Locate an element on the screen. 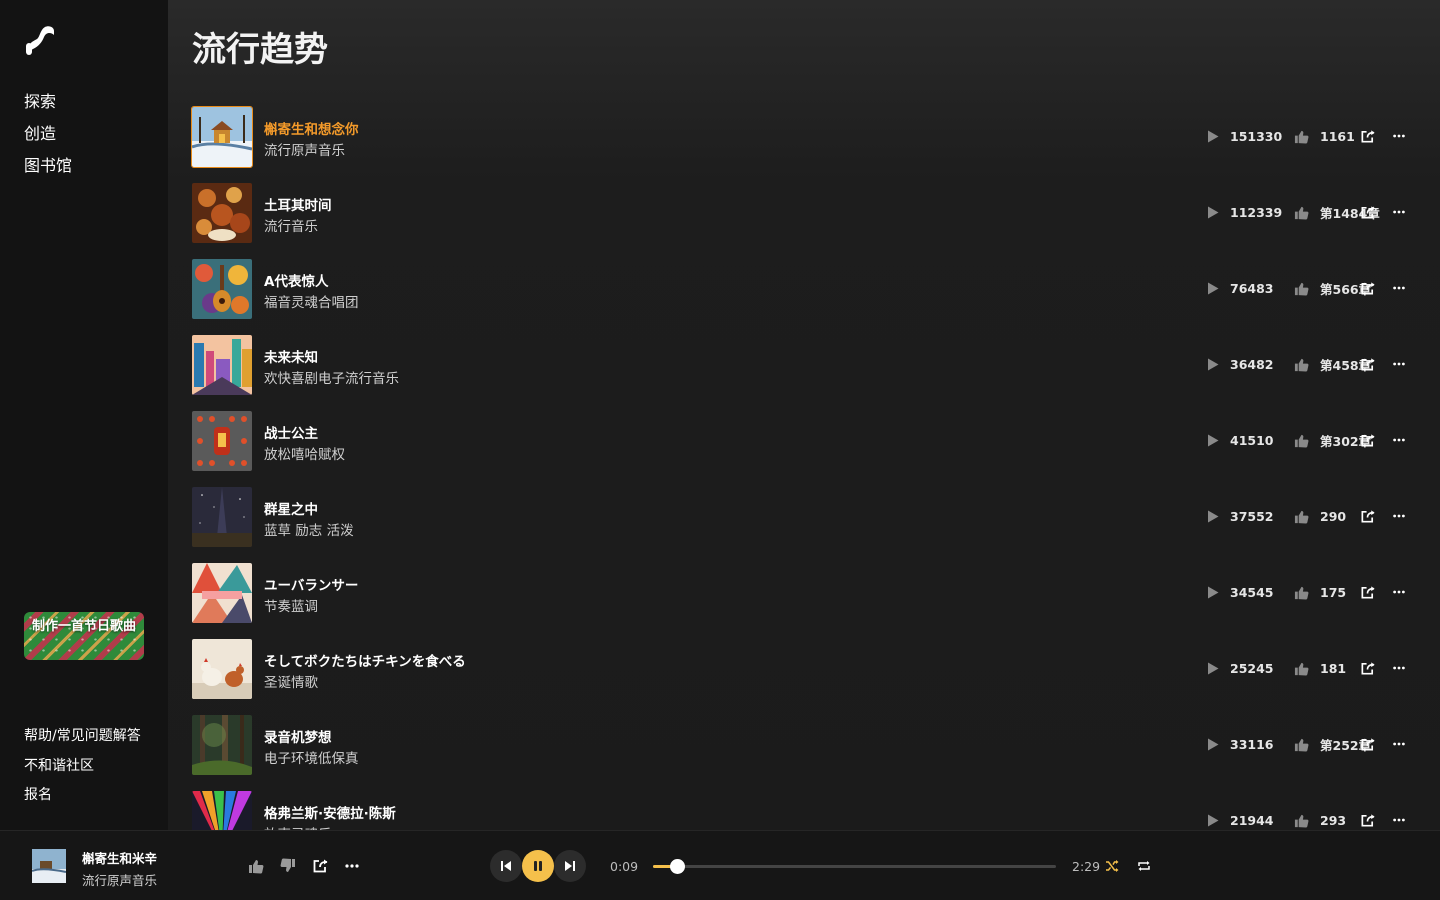  pause-icon is located at coordinates (538, 866).